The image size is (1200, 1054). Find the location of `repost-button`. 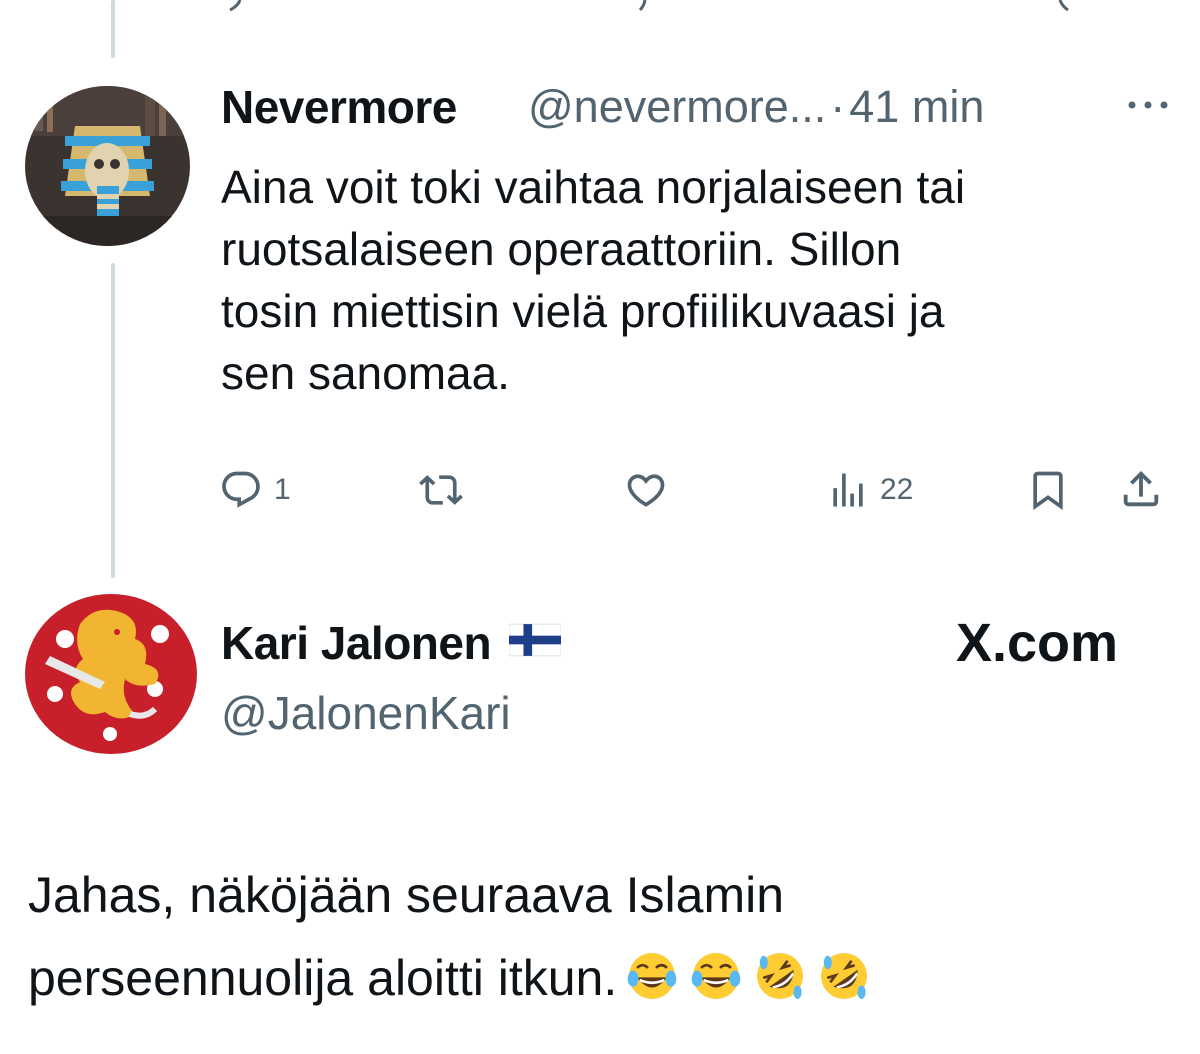

repost-button is located at coordinates (441, 490).